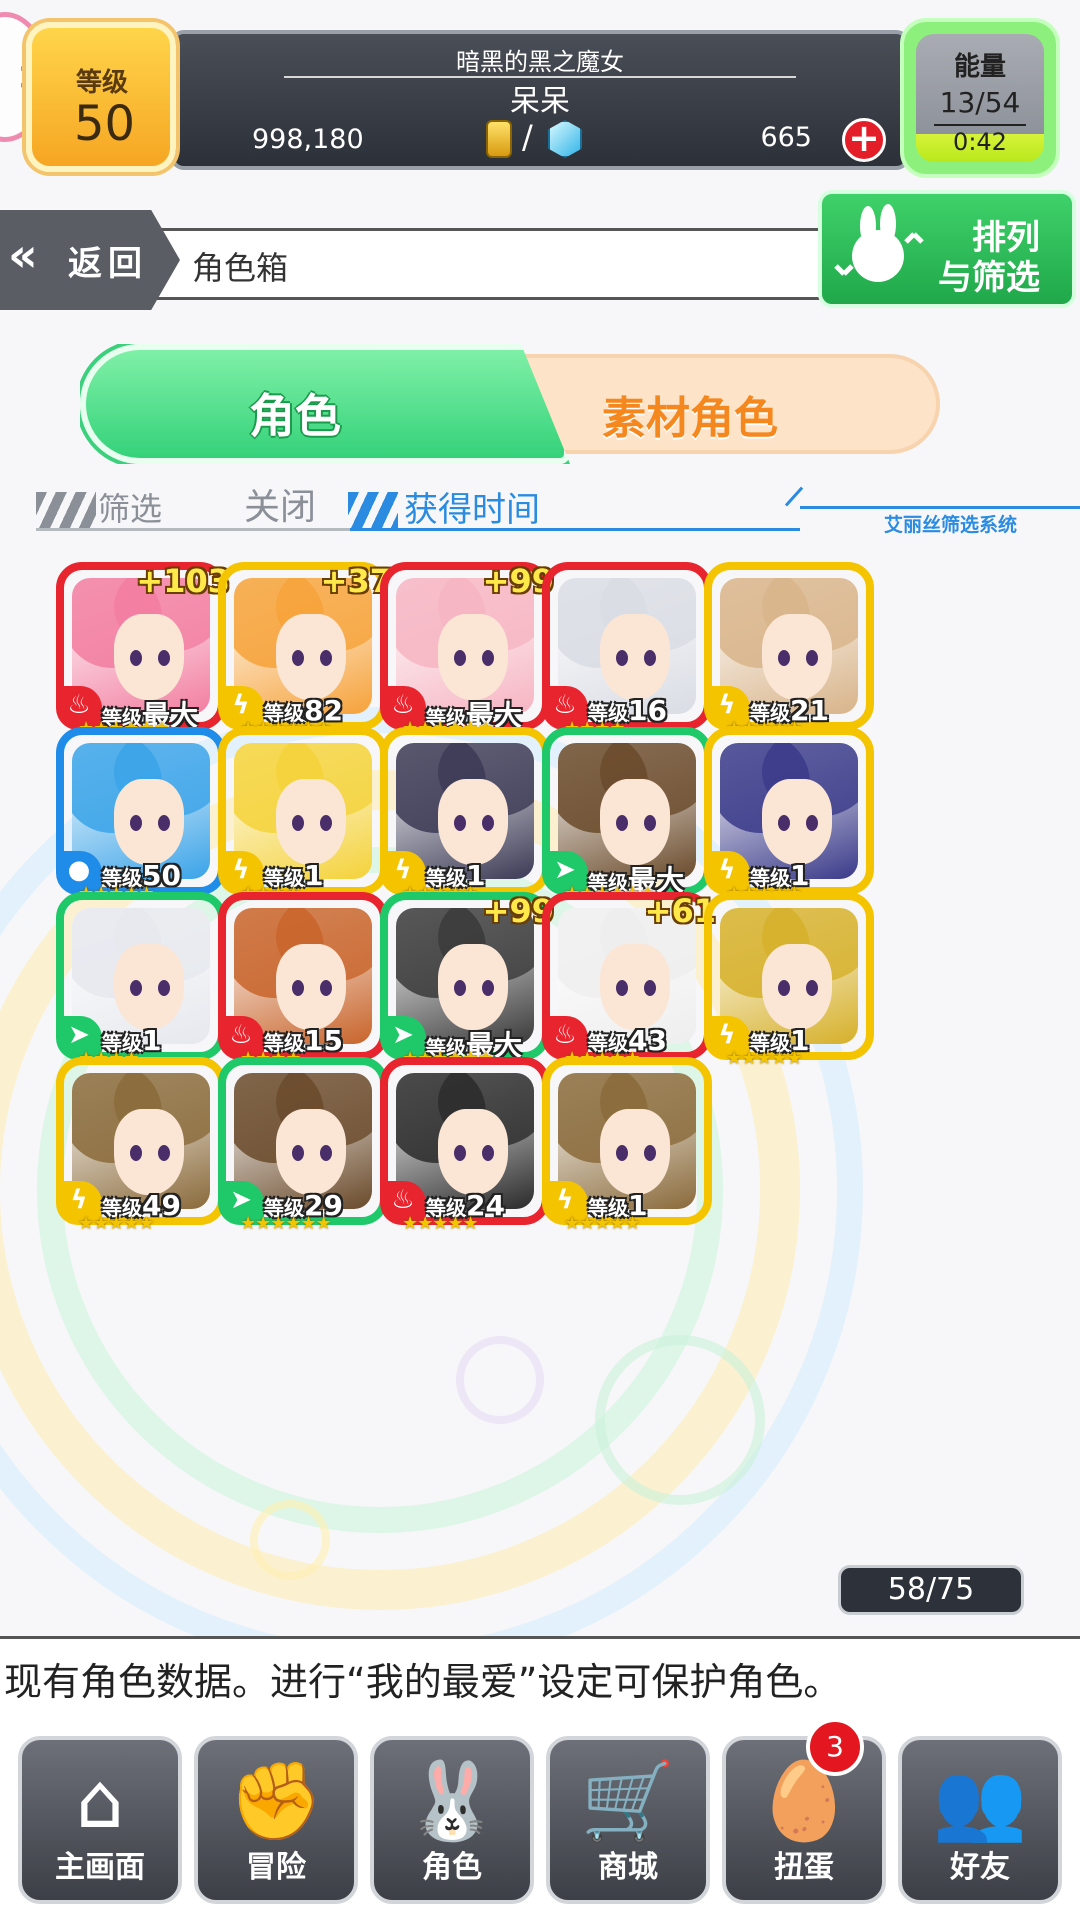  I want to click on character-card: ϟ 等级82 +37 ★★★★★★, so click(305, 650).